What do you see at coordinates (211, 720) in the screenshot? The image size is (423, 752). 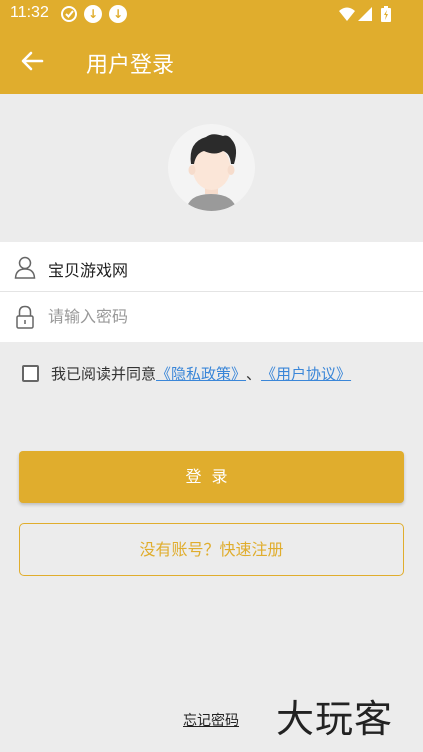 I see `forgot-password-link: 忘记密码` at bounding box center [211, 720].